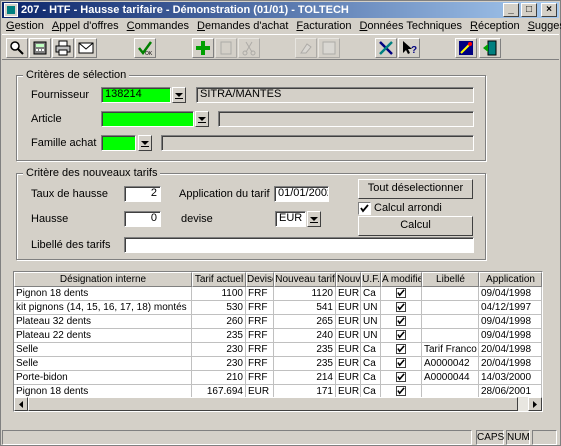  I want to click on cell-nouveau-tarif: 1120, so click(305, 294).